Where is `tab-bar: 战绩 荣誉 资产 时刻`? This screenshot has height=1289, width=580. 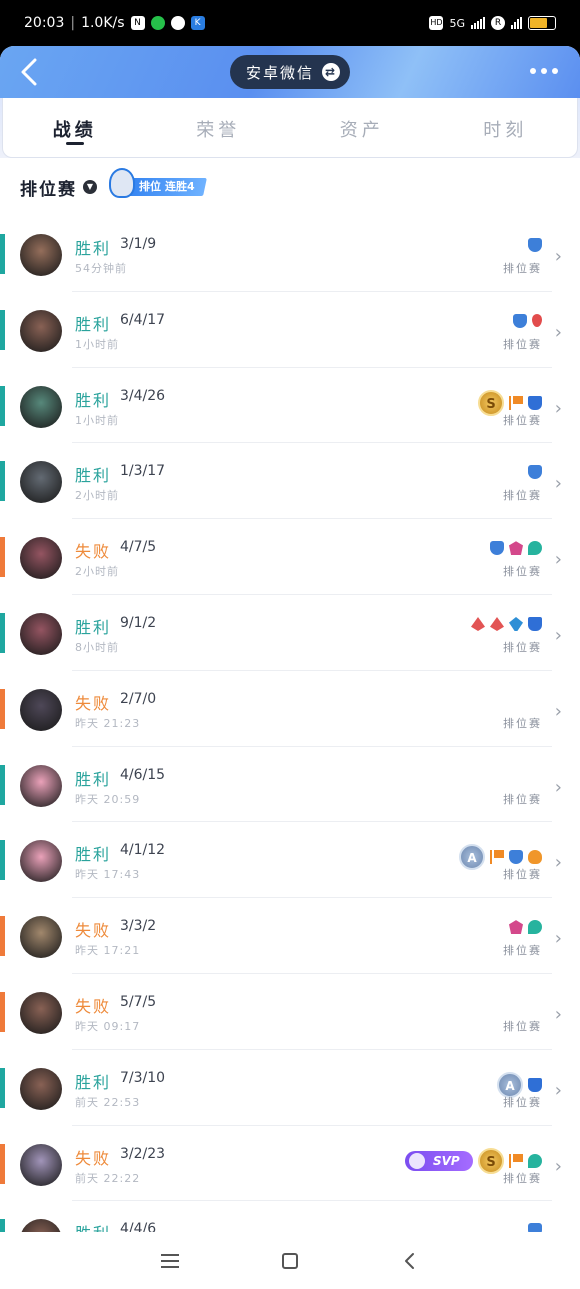
tab-bar: 战绩 荣誉 资产 时刻 is located at coordinates (290, 128).